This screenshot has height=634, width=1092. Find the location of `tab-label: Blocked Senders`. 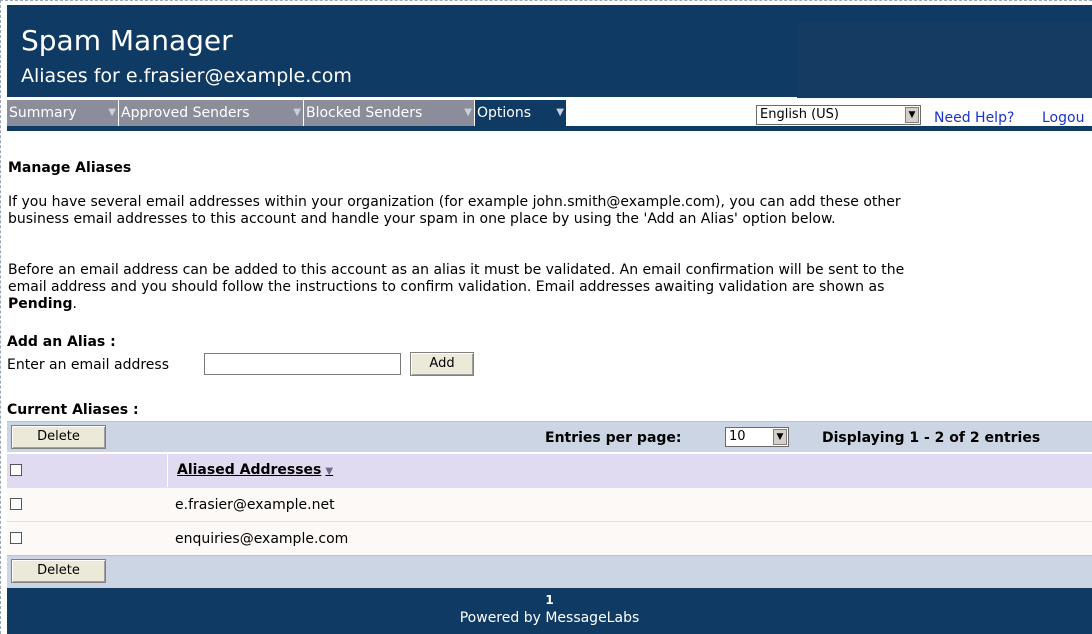

tab-label: Blocked Senders is located at coordinates (364, 113).